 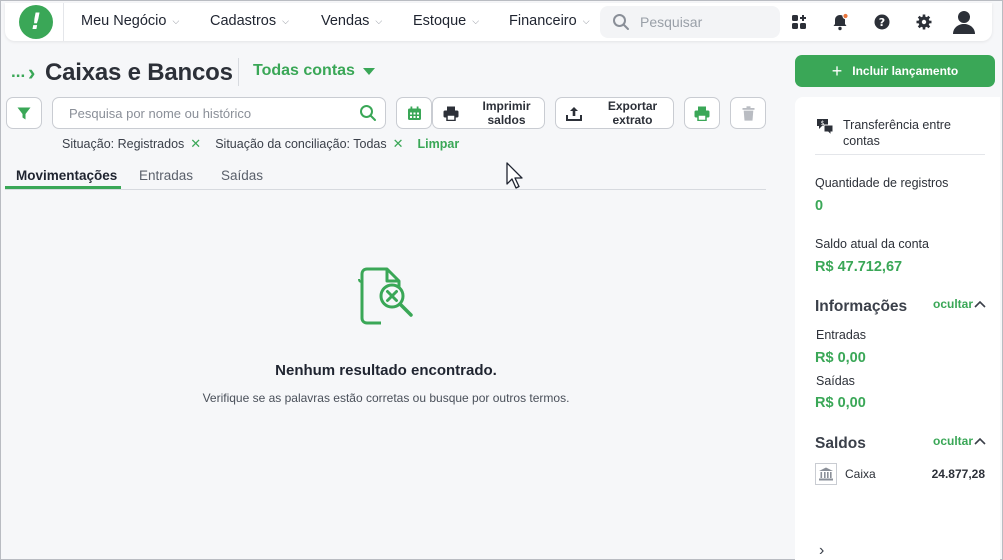 What do you see at coordinates (66, 175) in the screenshot?
I see `tab-movimentacoes: Movimentações` at bounding box center [66, 175].